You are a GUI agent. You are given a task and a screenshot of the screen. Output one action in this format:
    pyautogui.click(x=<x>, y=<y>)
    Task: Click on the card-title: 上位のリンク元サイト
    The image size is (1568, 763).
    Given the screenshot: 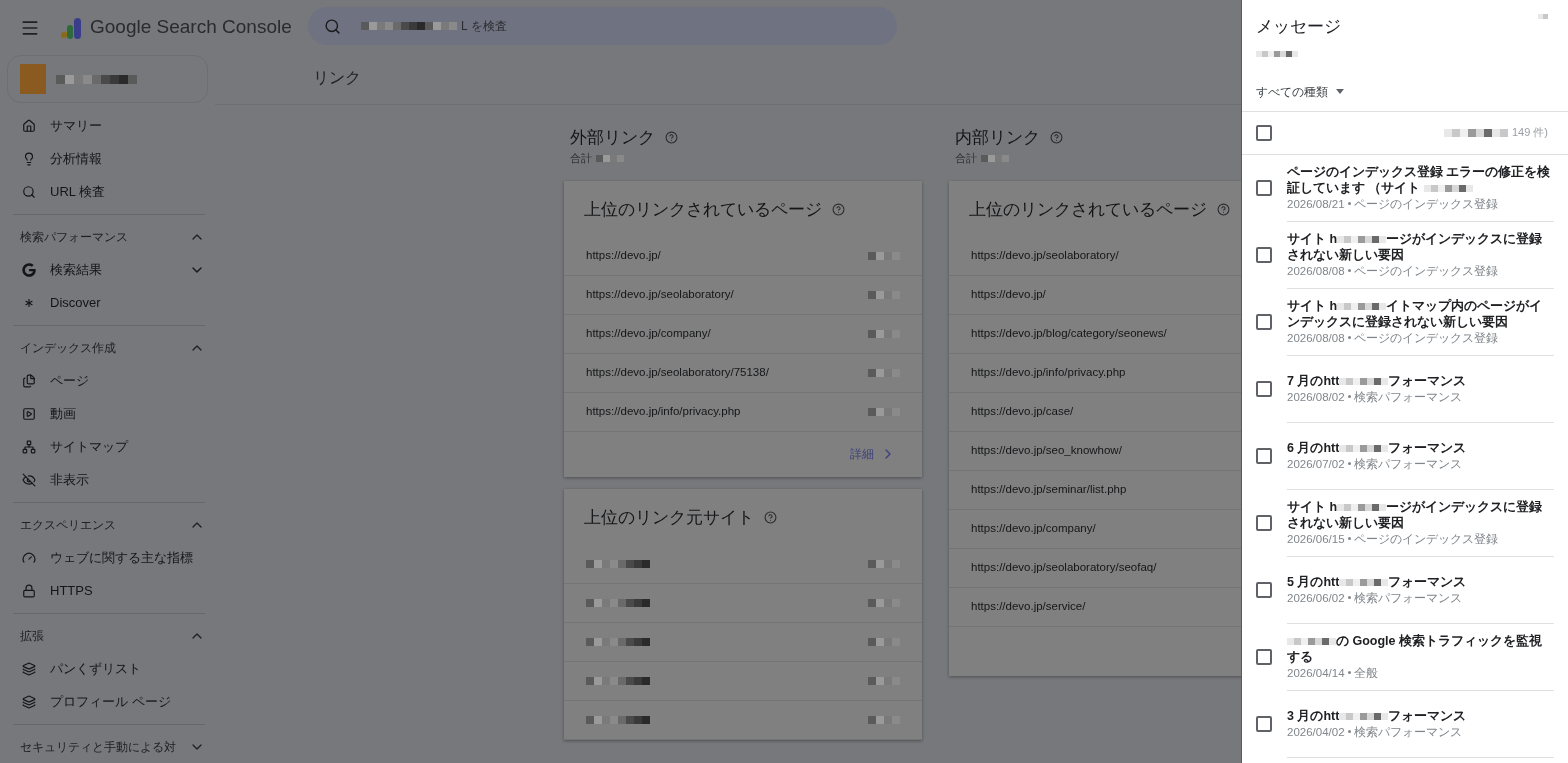 What is the action you would take?
    pyautogui.click(x=669, y=517)
    